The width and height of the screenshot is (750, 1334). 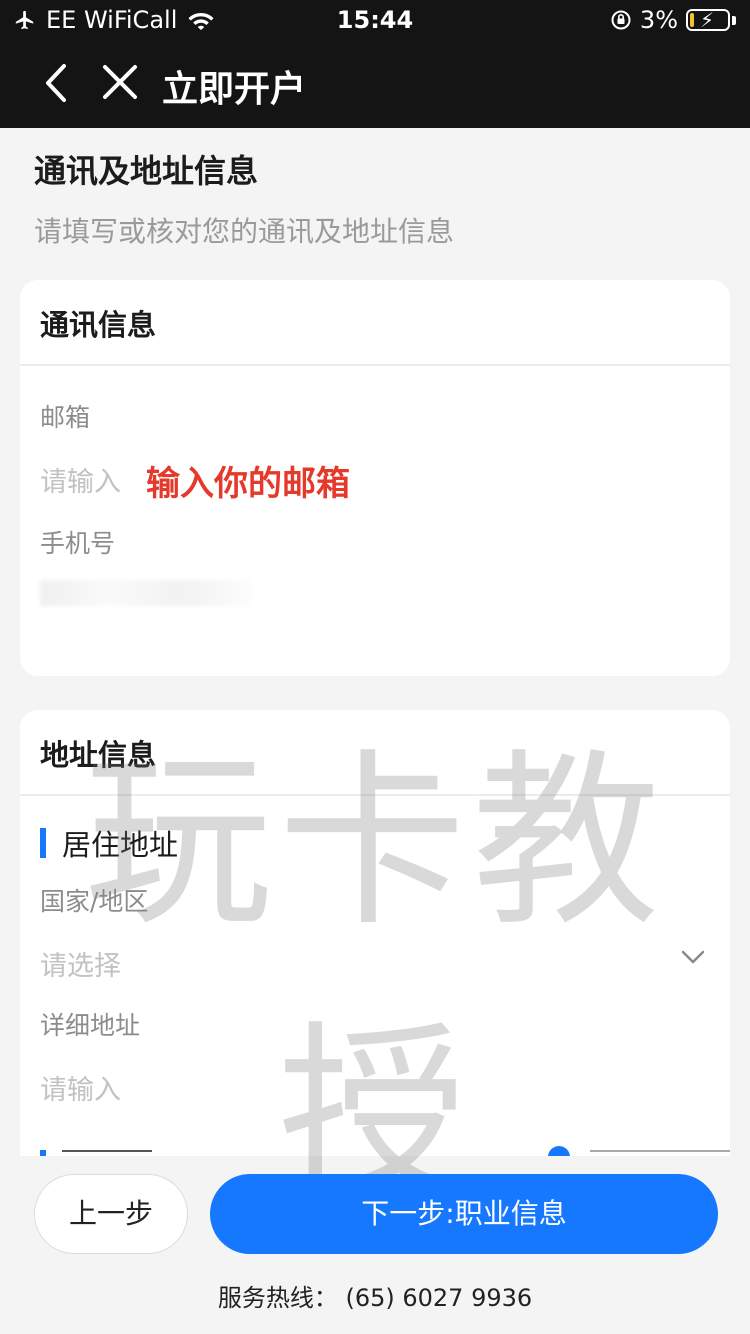 What do you see at coordinates (90, 1025) in the screenshot?
I see `detail-address-label: 详细地址` at bounding box center [90, 1025].